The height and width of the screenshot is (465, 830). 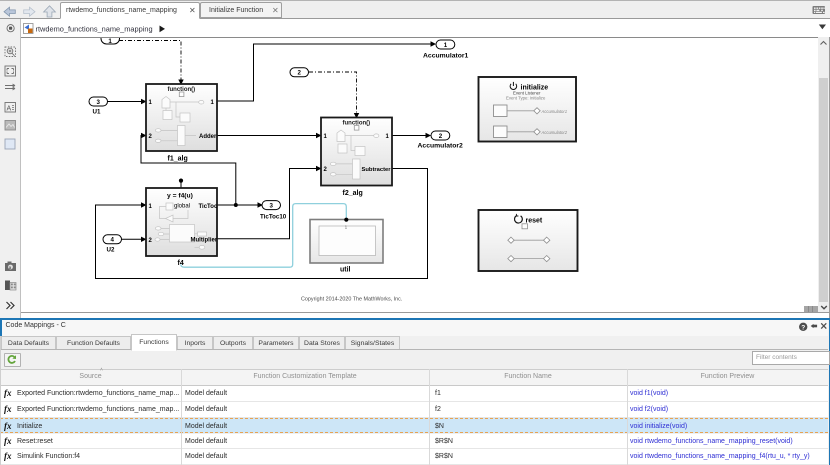 What do you see at coordinates (351, 300) in the screenshot?
I see `svg-text:Copyright 2014-2020 The MathWo: Copyright 2014-2020 The MathWorks, Inc.` at bounding box center [351, 300].